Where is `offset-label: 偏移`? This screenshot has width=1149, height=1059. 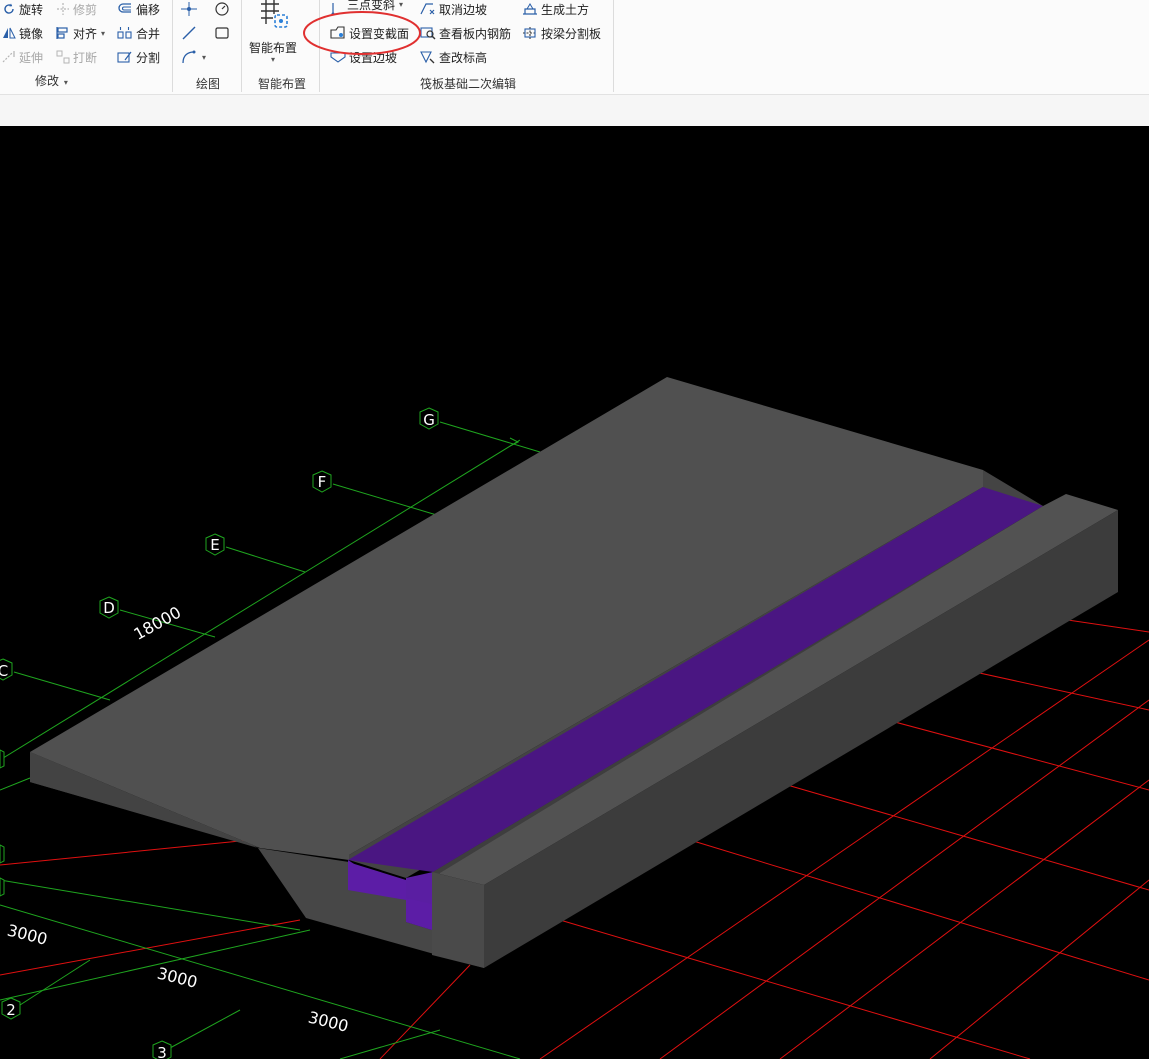 offset-label: 偏移 is located at coordinates (148, 9).